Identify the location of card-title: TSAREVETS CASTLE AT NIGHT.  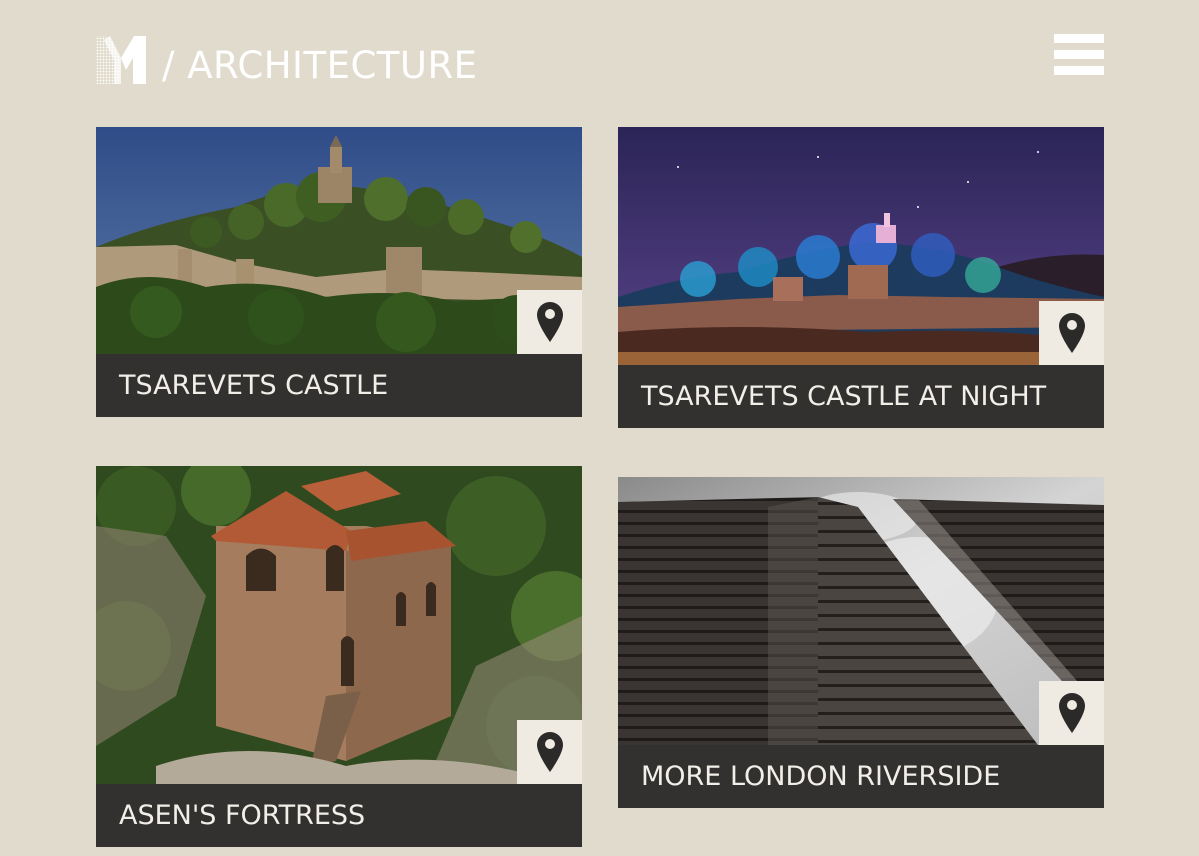
(861, 396).